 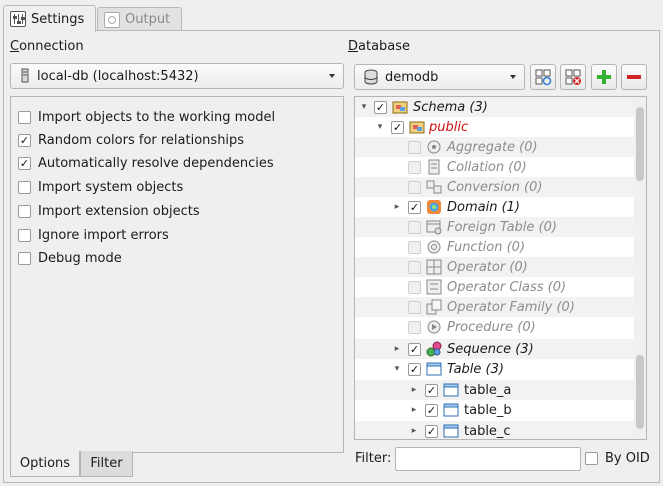 What do you see at coordinates (146, 163) in the screenshot?
I see `option-resolve-dependencies: ✓ Automatically resolve dependencies` at bounding box center [146, 163].